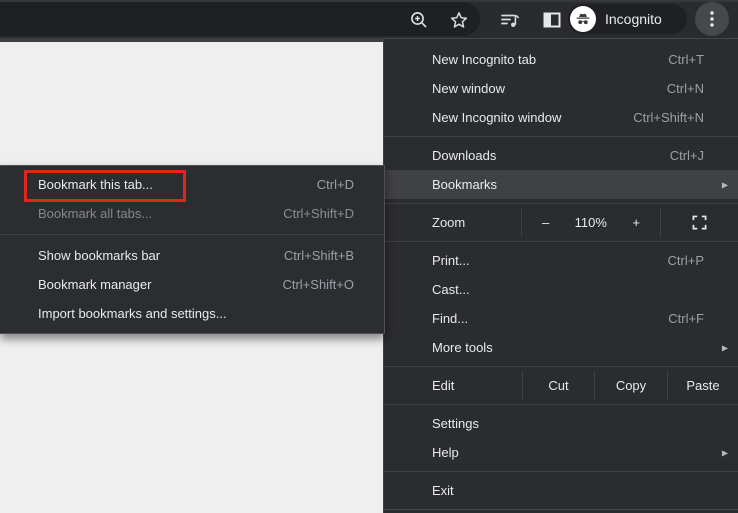 Image resolution: width=738 pixels, height=513 pixels. Describe the element at coordinates (561, 184) in the screenshot. I see `menu-item-bookmarks: Bookmarks ▶` at that location.